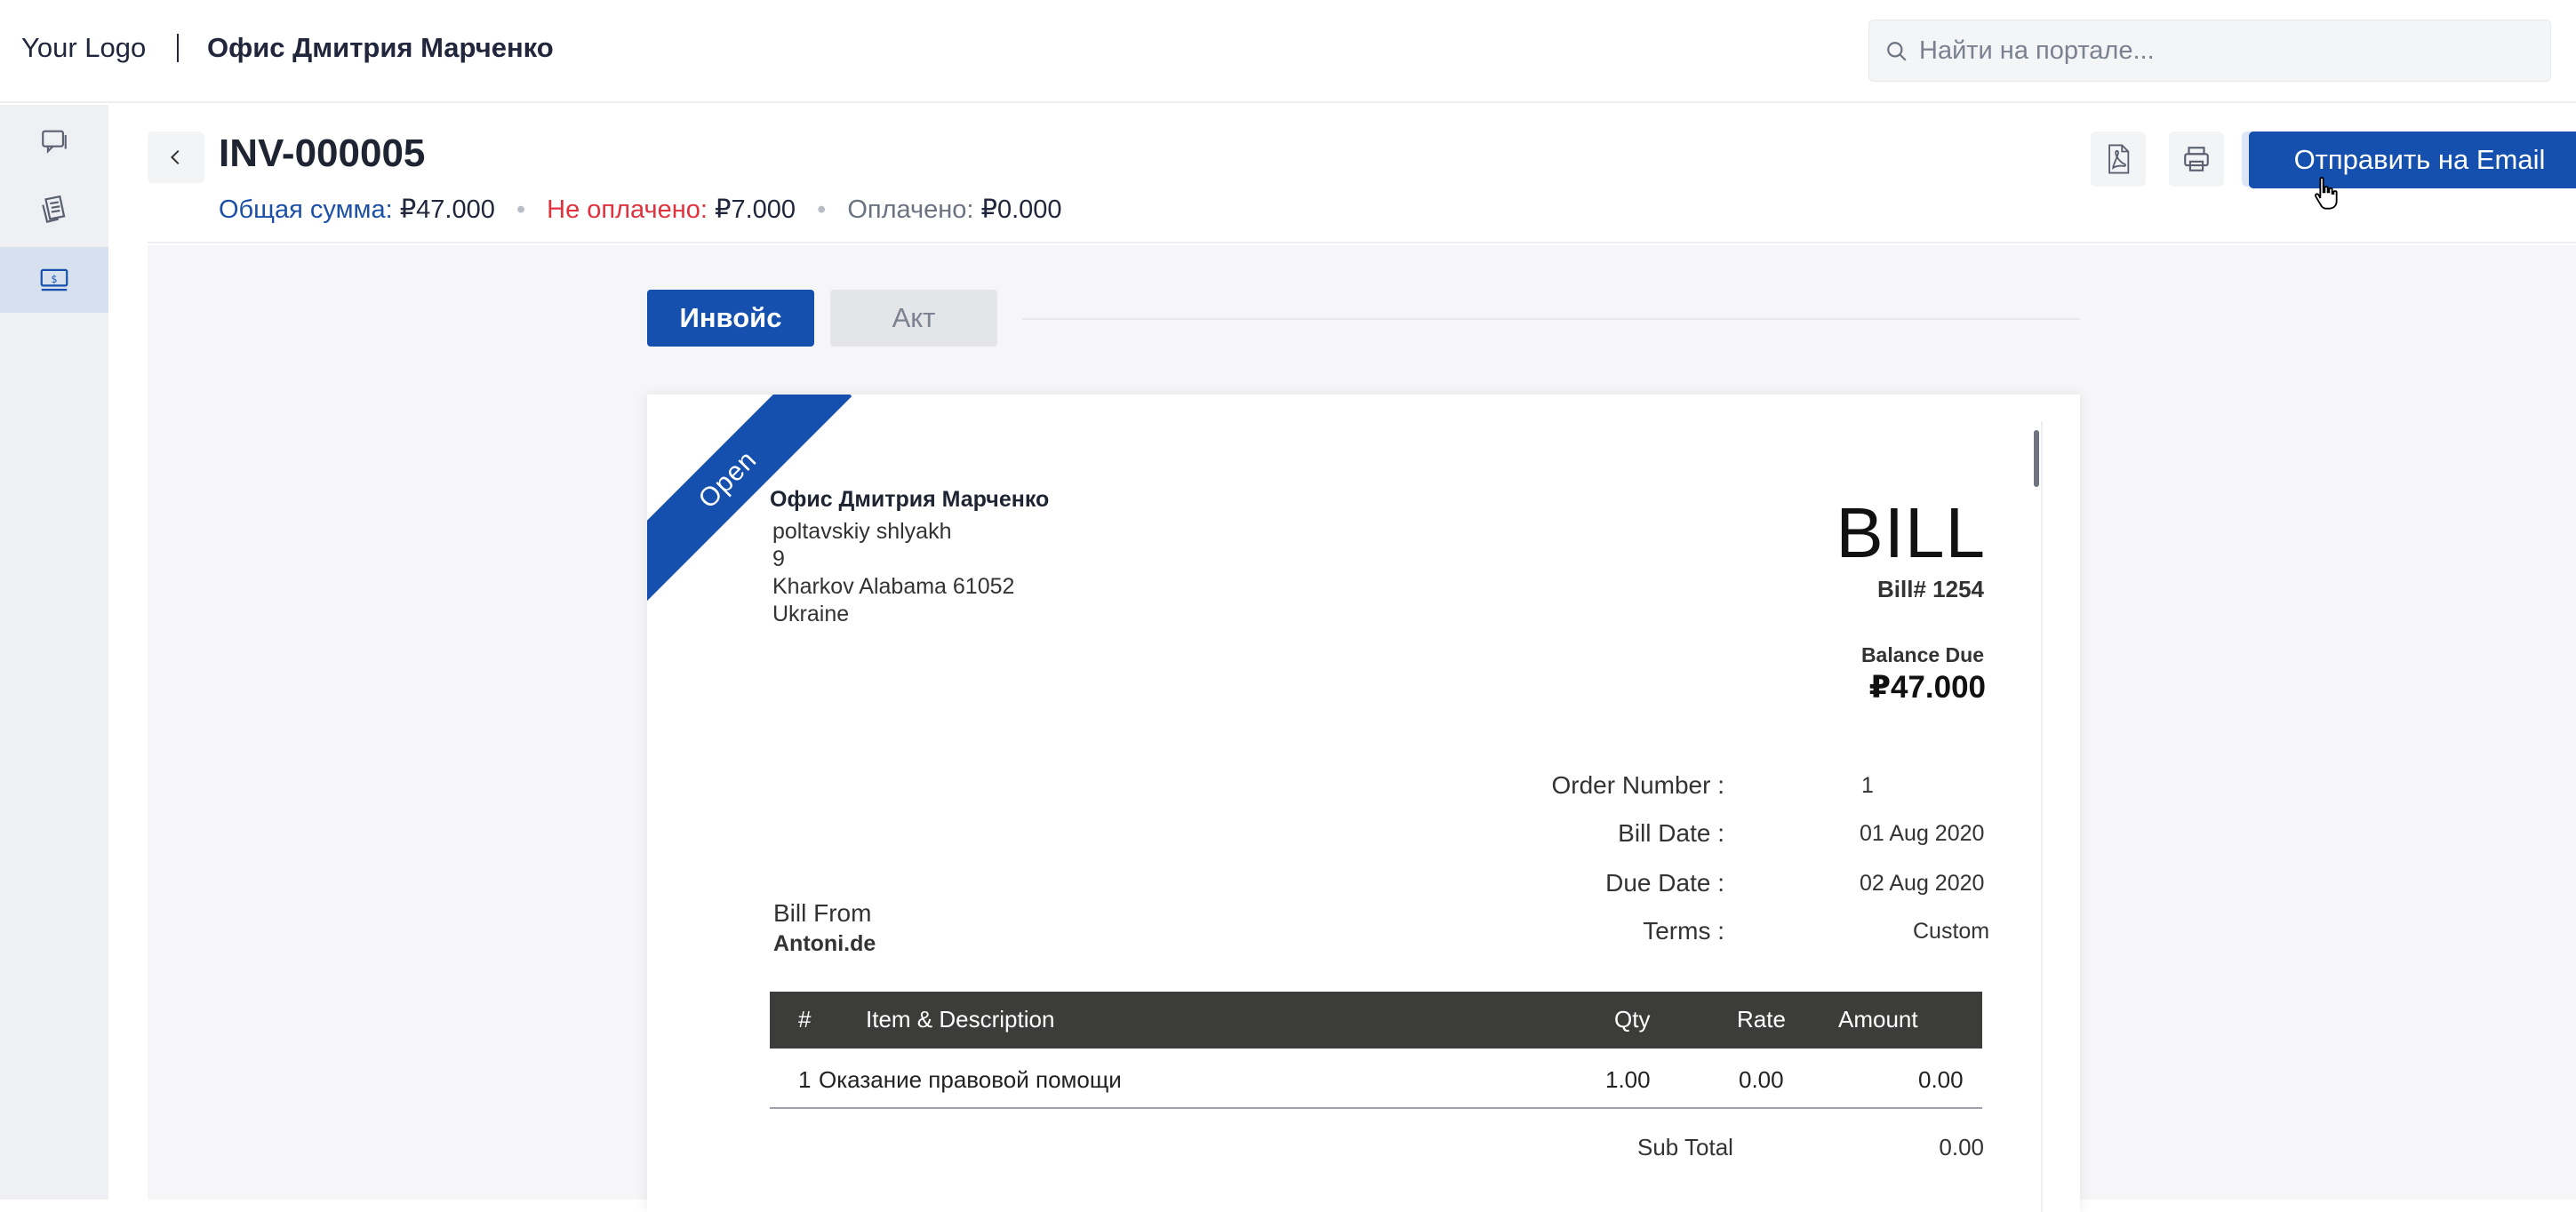 The image size is (2576, 1212). What do you see at coordinates (822, 913) in the screenshot?
I see `bill-from-label: Bill From` at bounding box center [822, 913].